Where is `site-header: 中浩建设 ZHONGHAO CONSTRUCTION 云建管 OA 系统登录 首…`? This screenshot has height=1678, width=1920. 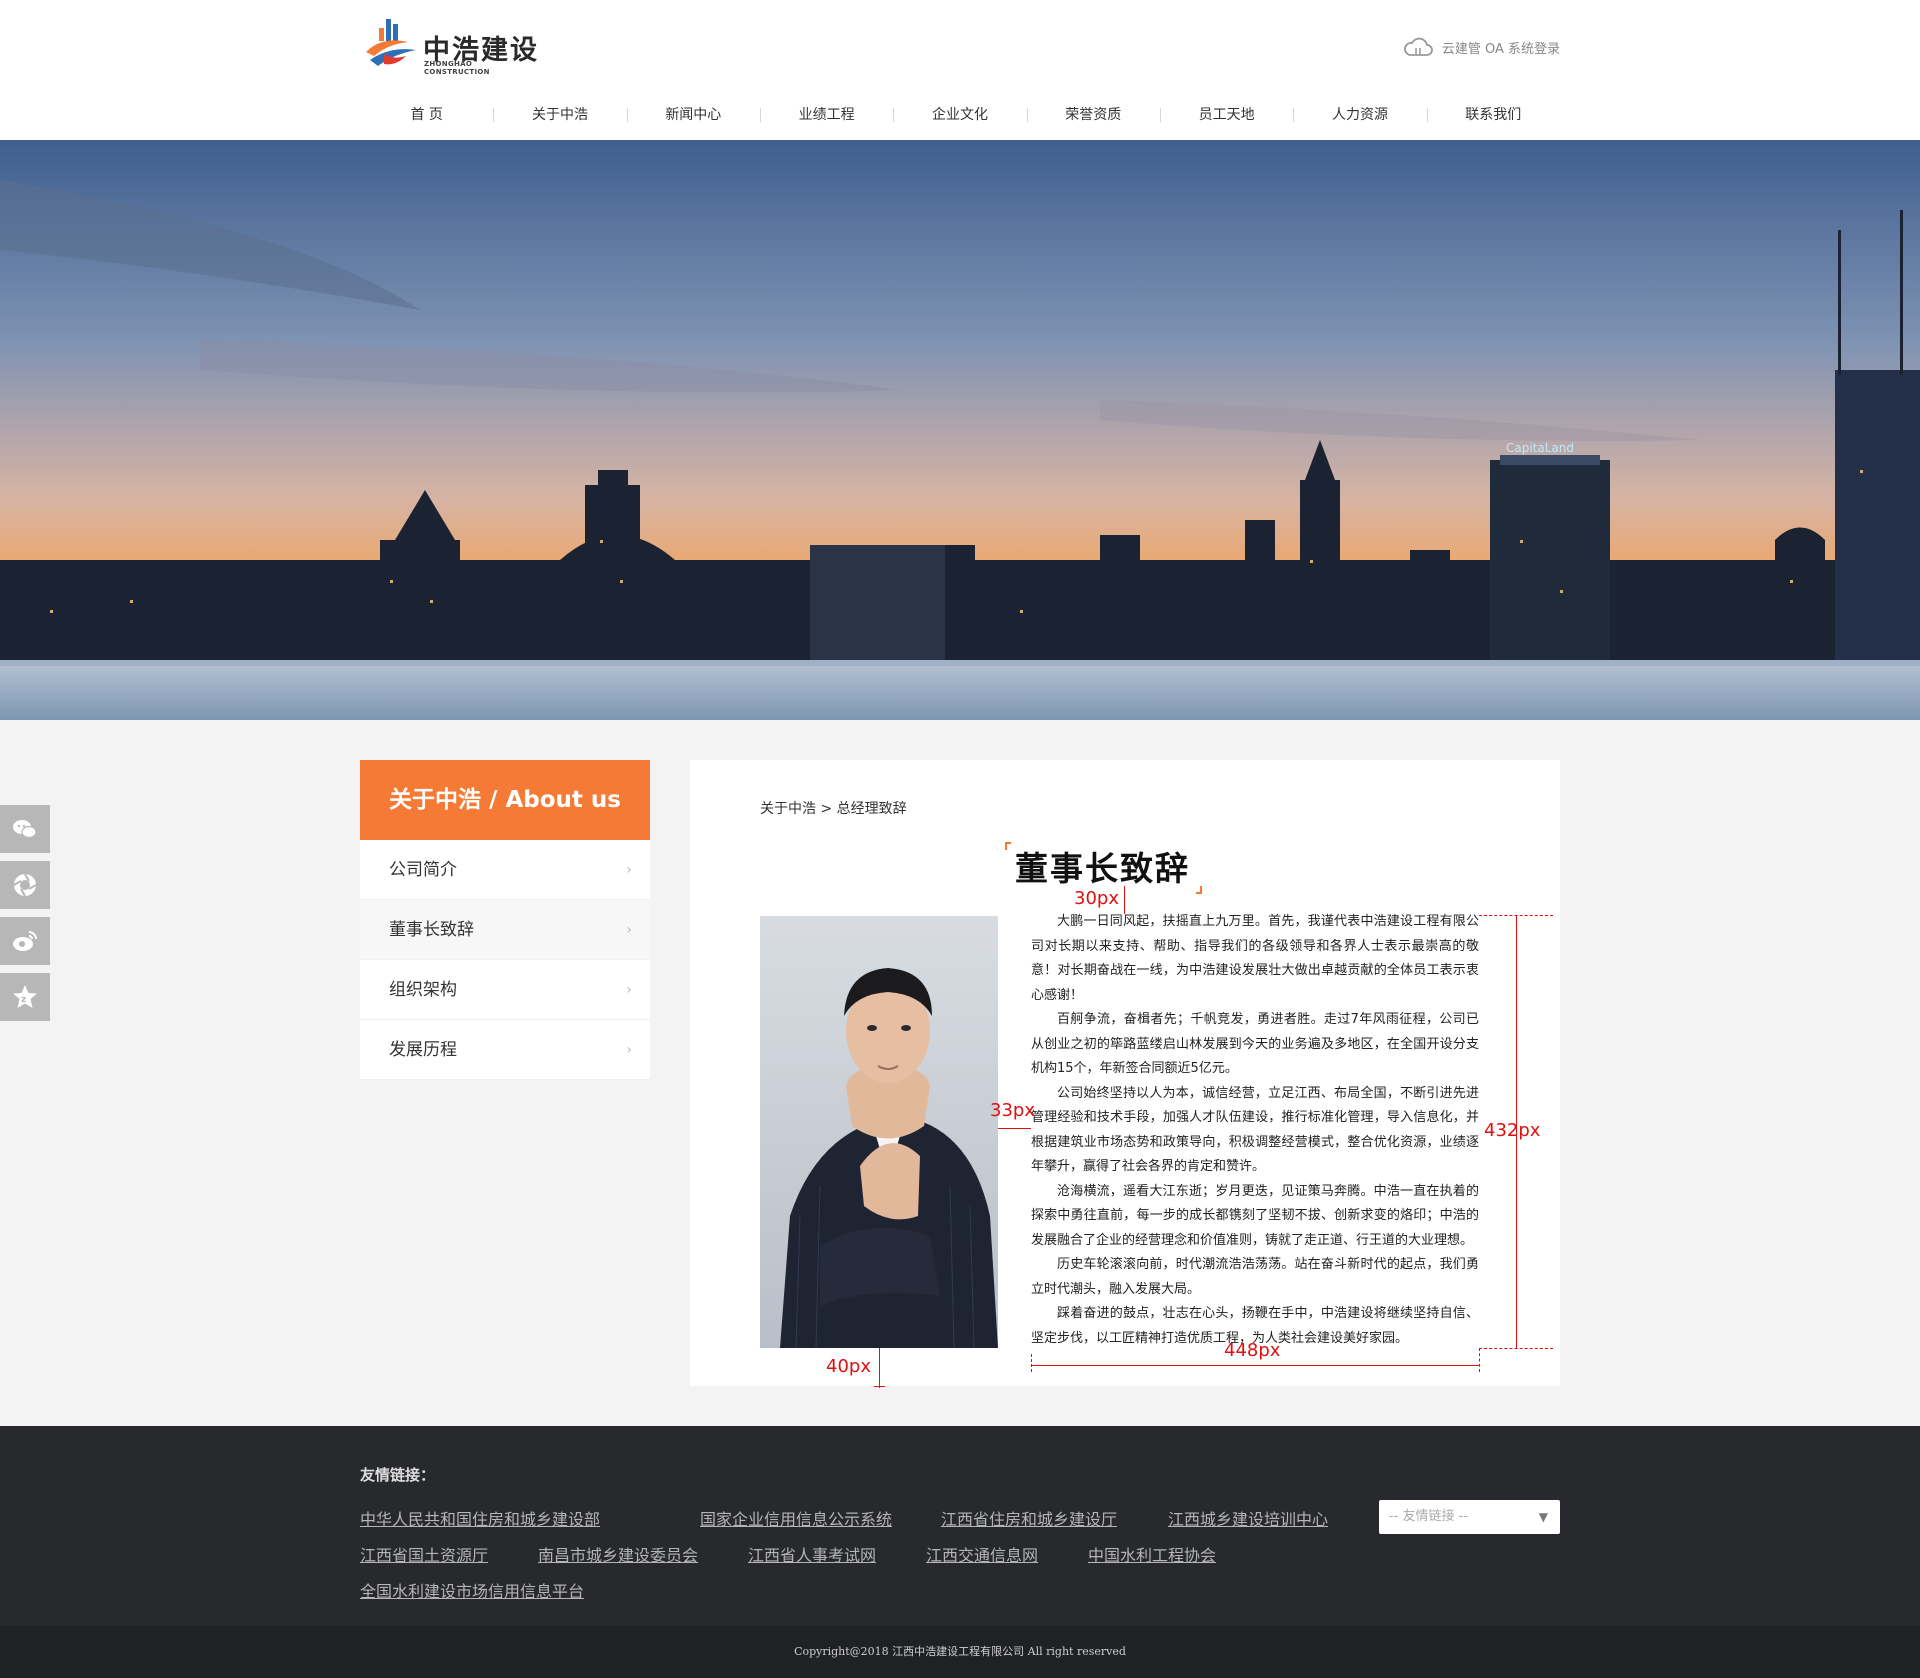
site-header: 中浩建设 ZHONGHAO CONSTRUCTION 云建管 OA 系统登录 首… is located at coordinates (960, 70).